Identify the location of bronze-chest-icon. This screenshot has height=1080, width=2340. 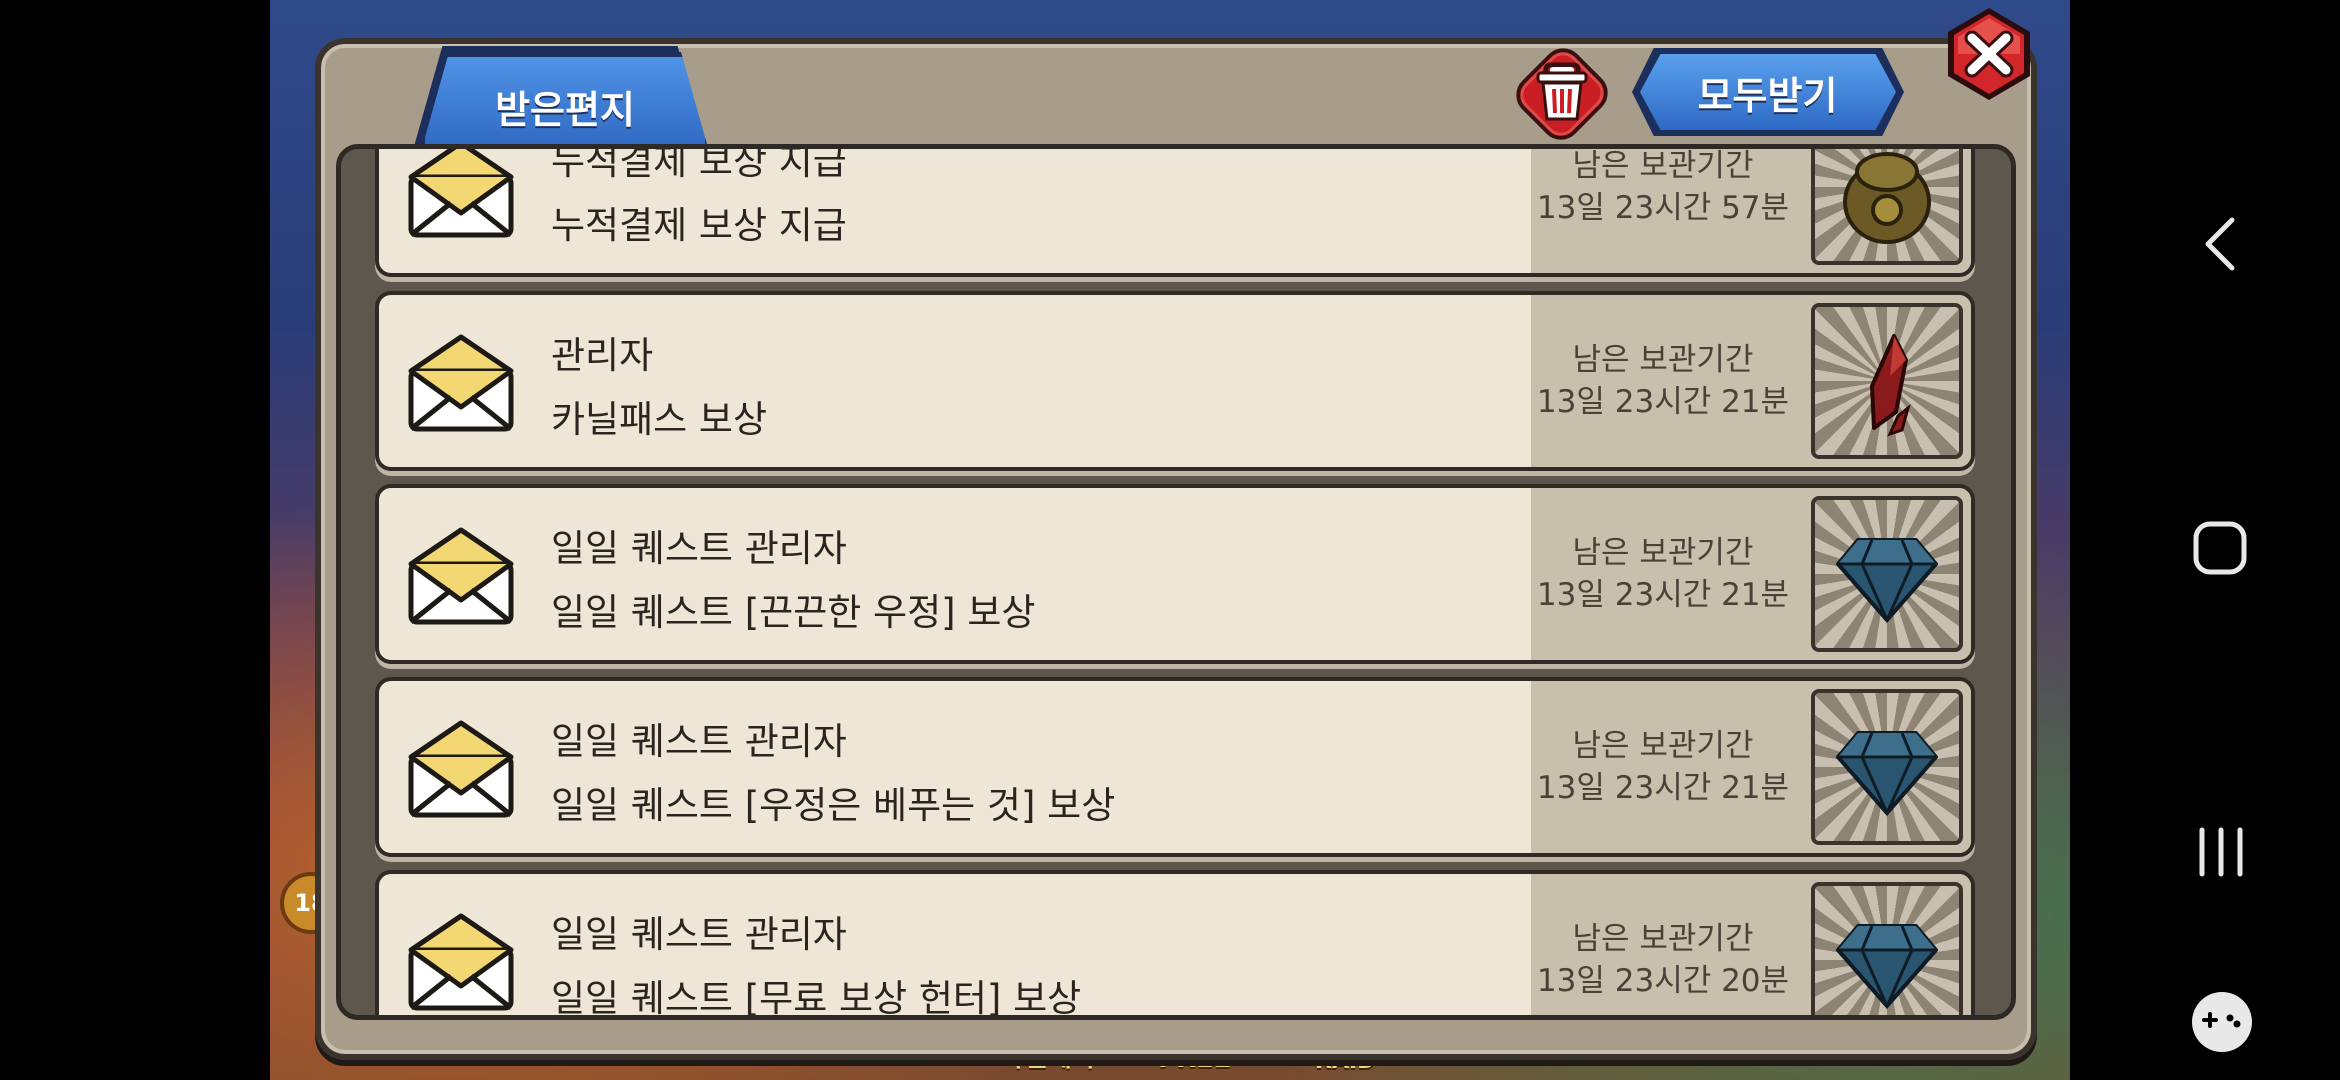
(1887, 198).